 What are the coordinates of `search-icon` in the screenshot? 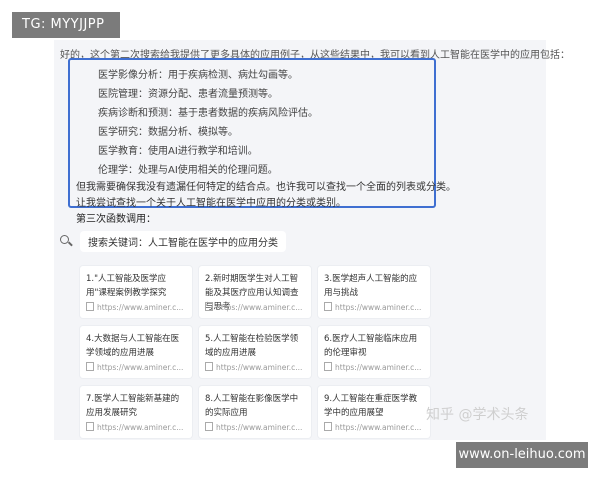 It's located at (66, 241).